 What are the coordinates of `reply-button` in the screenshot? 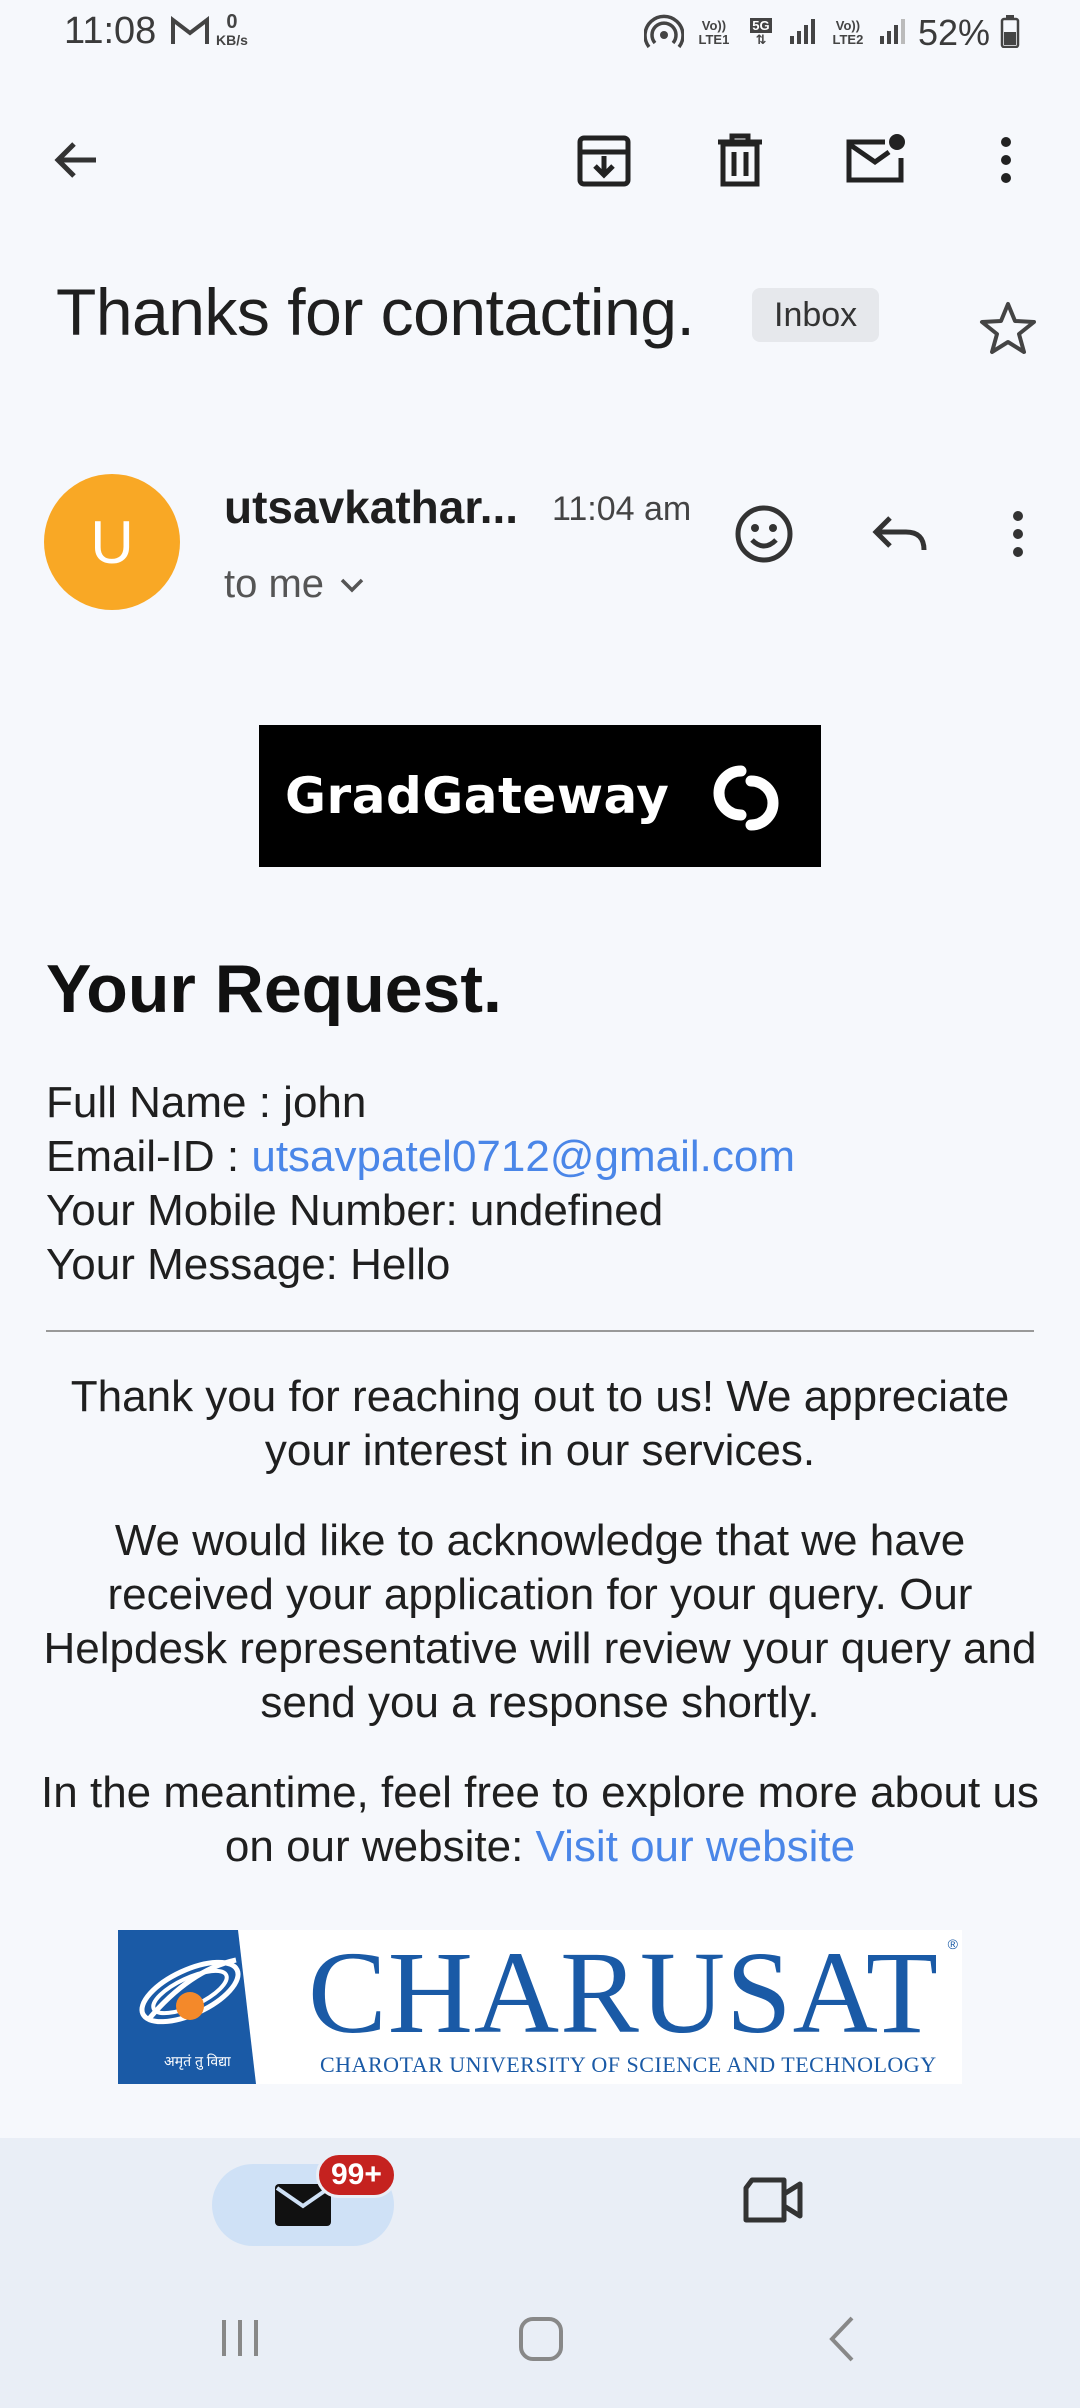 It's located at (900, 536).